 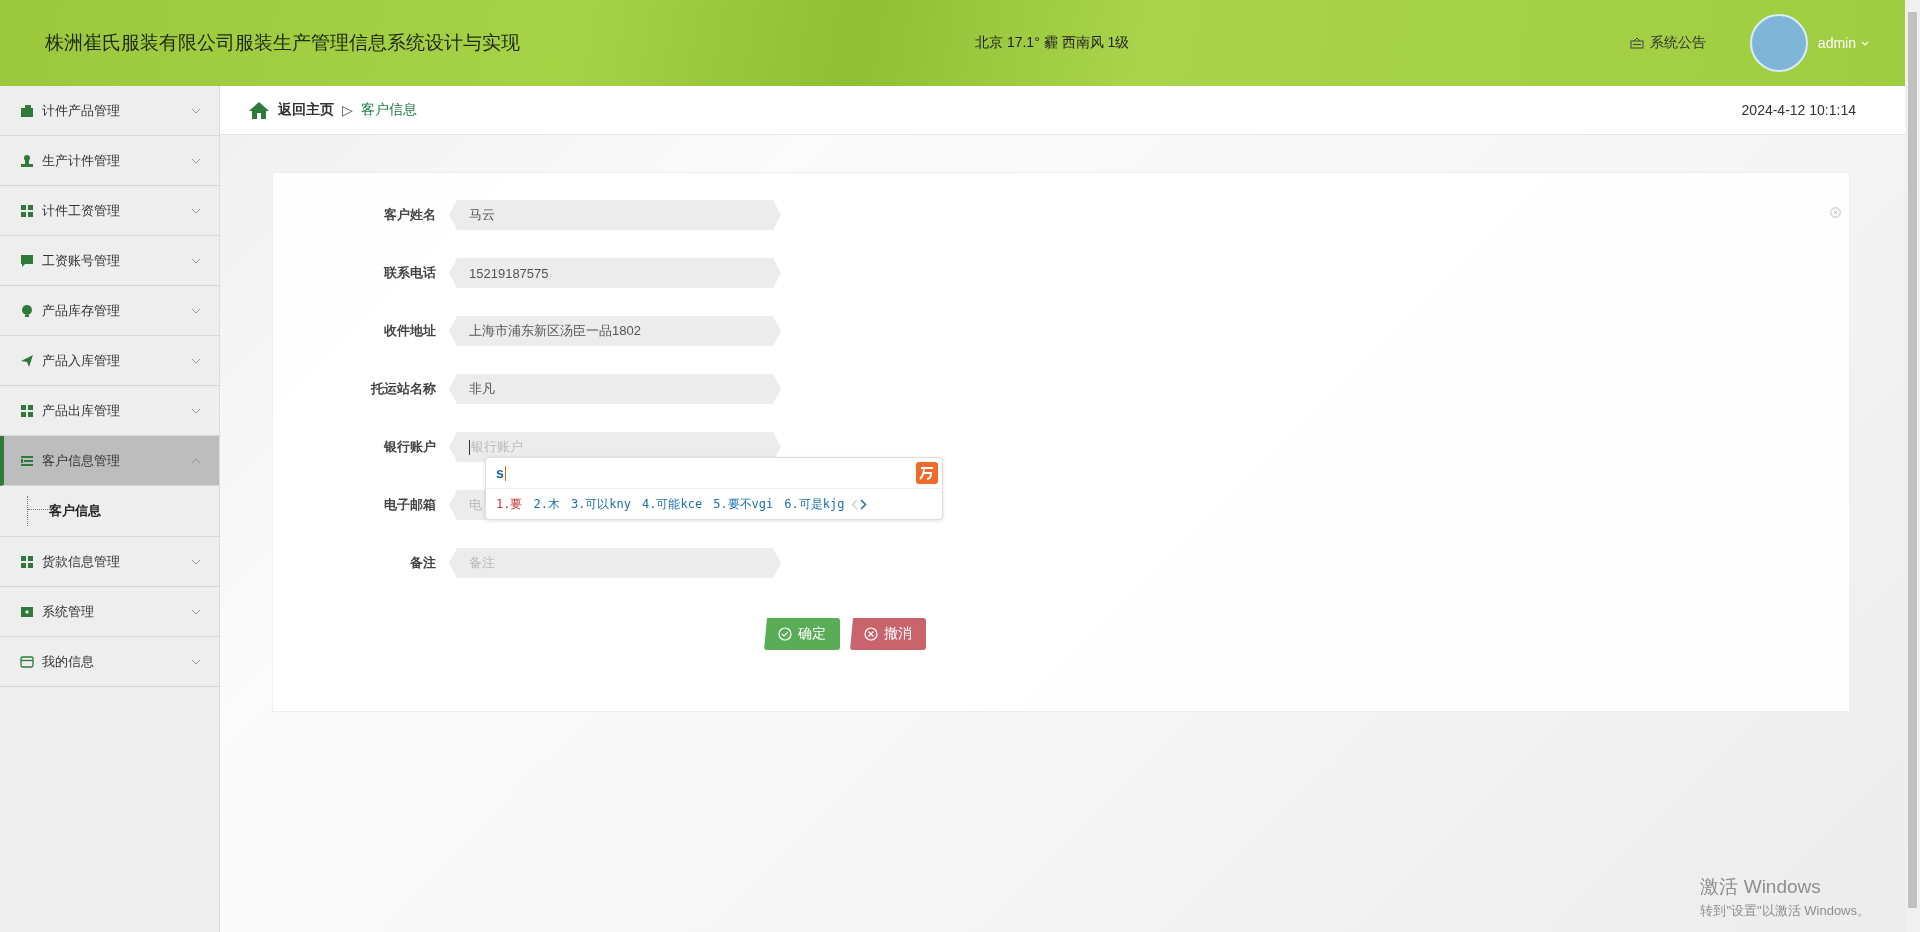 I want to click on sidebar-subitem: 客户信息, so click(x=75, y=511).